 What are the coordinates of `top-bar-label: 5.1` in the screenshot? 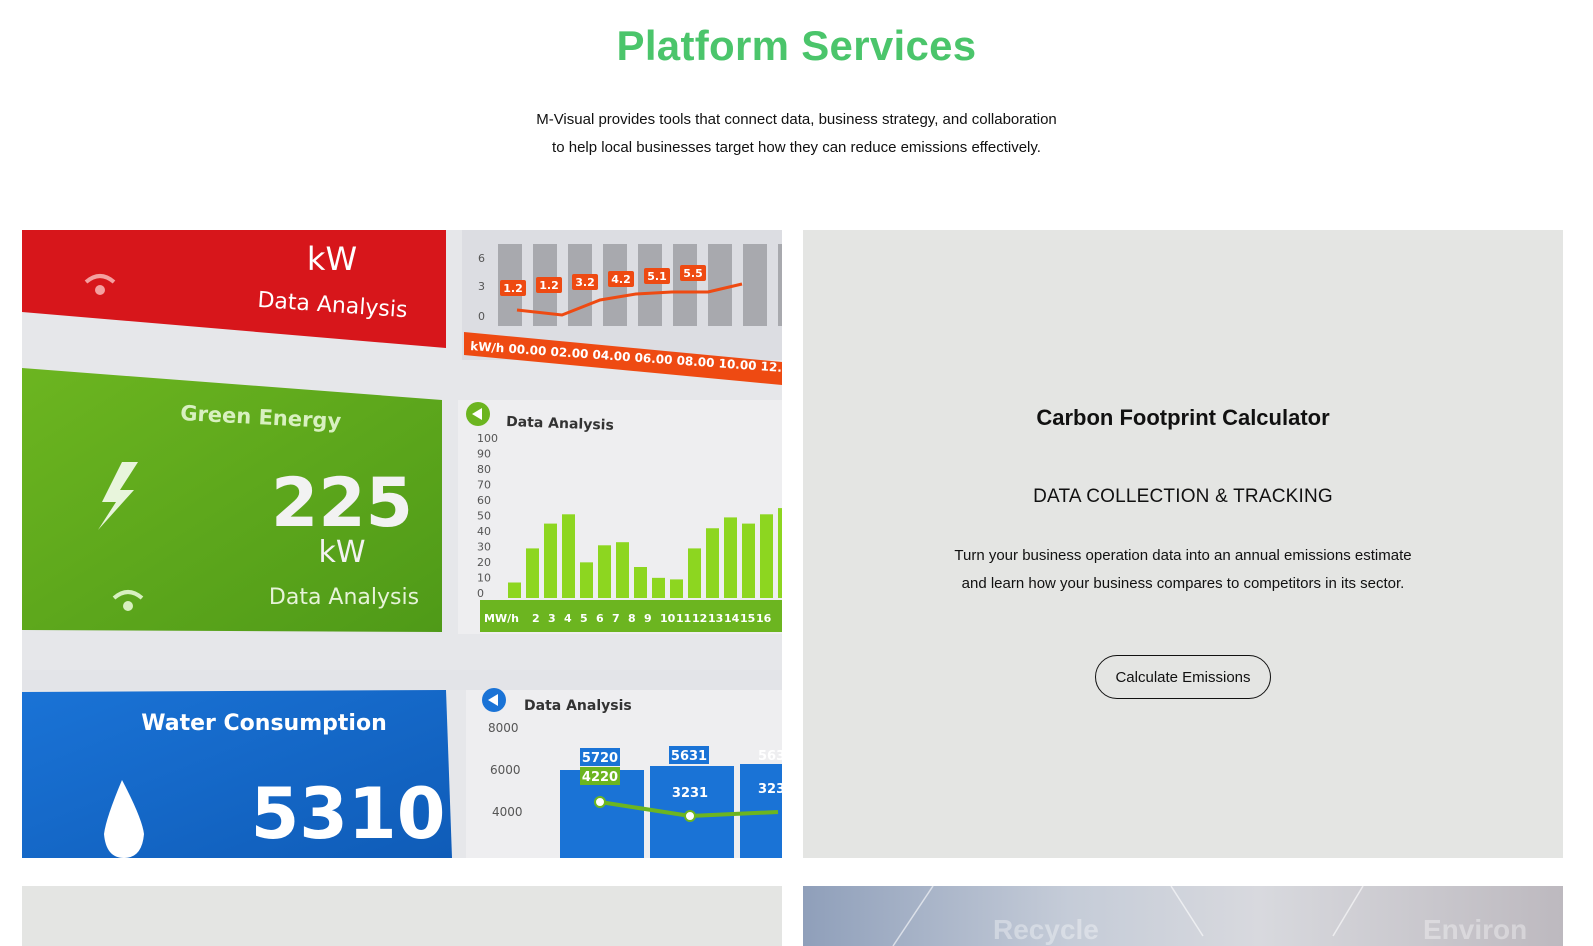 It's located at (657, 276).